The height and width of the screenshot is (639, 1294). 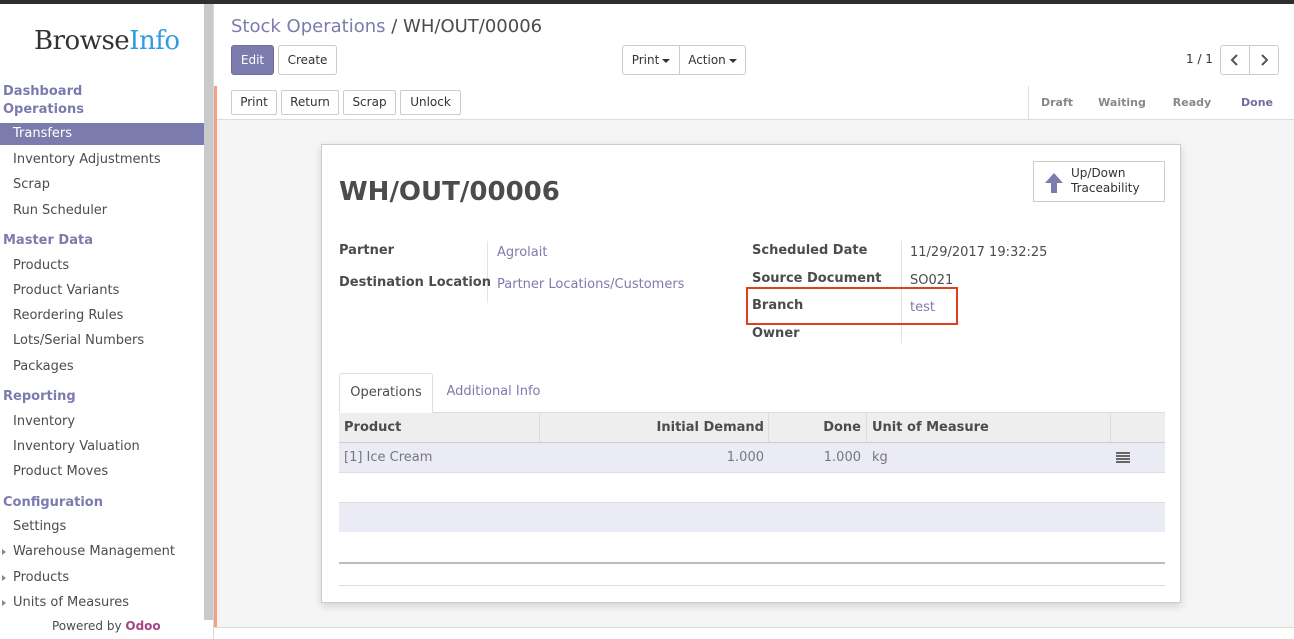 I want to click on sidebar-item-config-products: Products, so click(x=102, y=578).